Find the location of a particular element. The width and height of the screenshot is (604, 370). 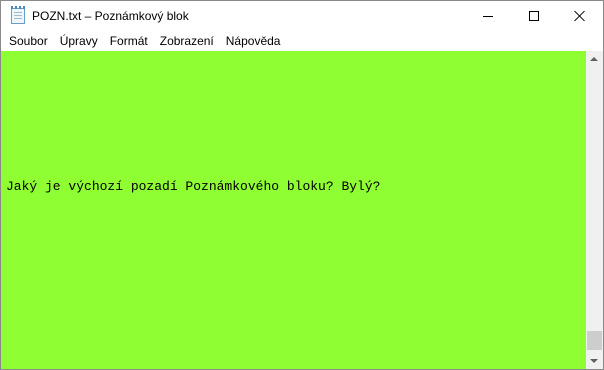

close-icon is located at coordinates (580, 16).